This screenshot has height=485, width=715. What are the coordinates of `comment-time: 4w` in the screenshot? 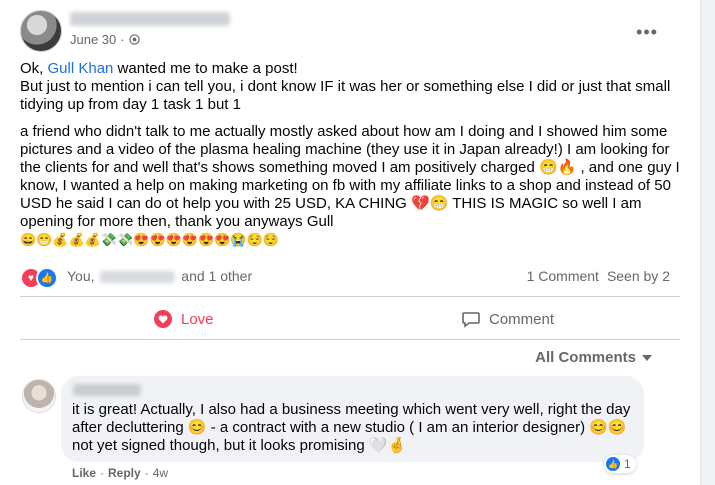 It's located at (160, 473).